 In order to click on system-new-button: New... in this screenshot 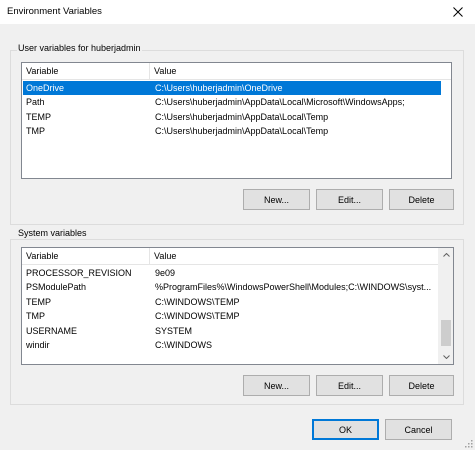, I will do `click(276, 385)`.